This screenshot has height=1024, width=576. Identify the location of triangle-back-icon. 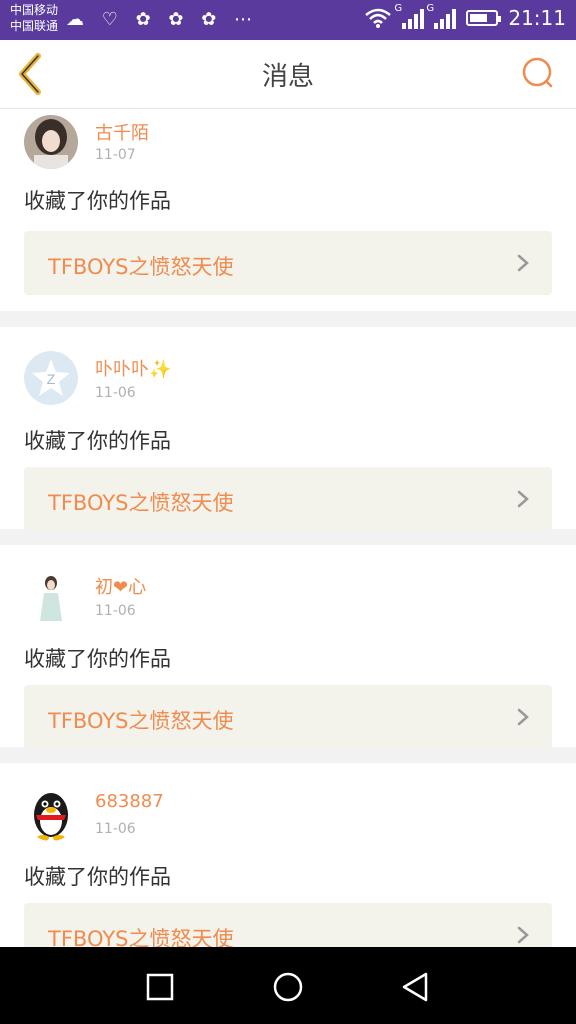
(416, 987).